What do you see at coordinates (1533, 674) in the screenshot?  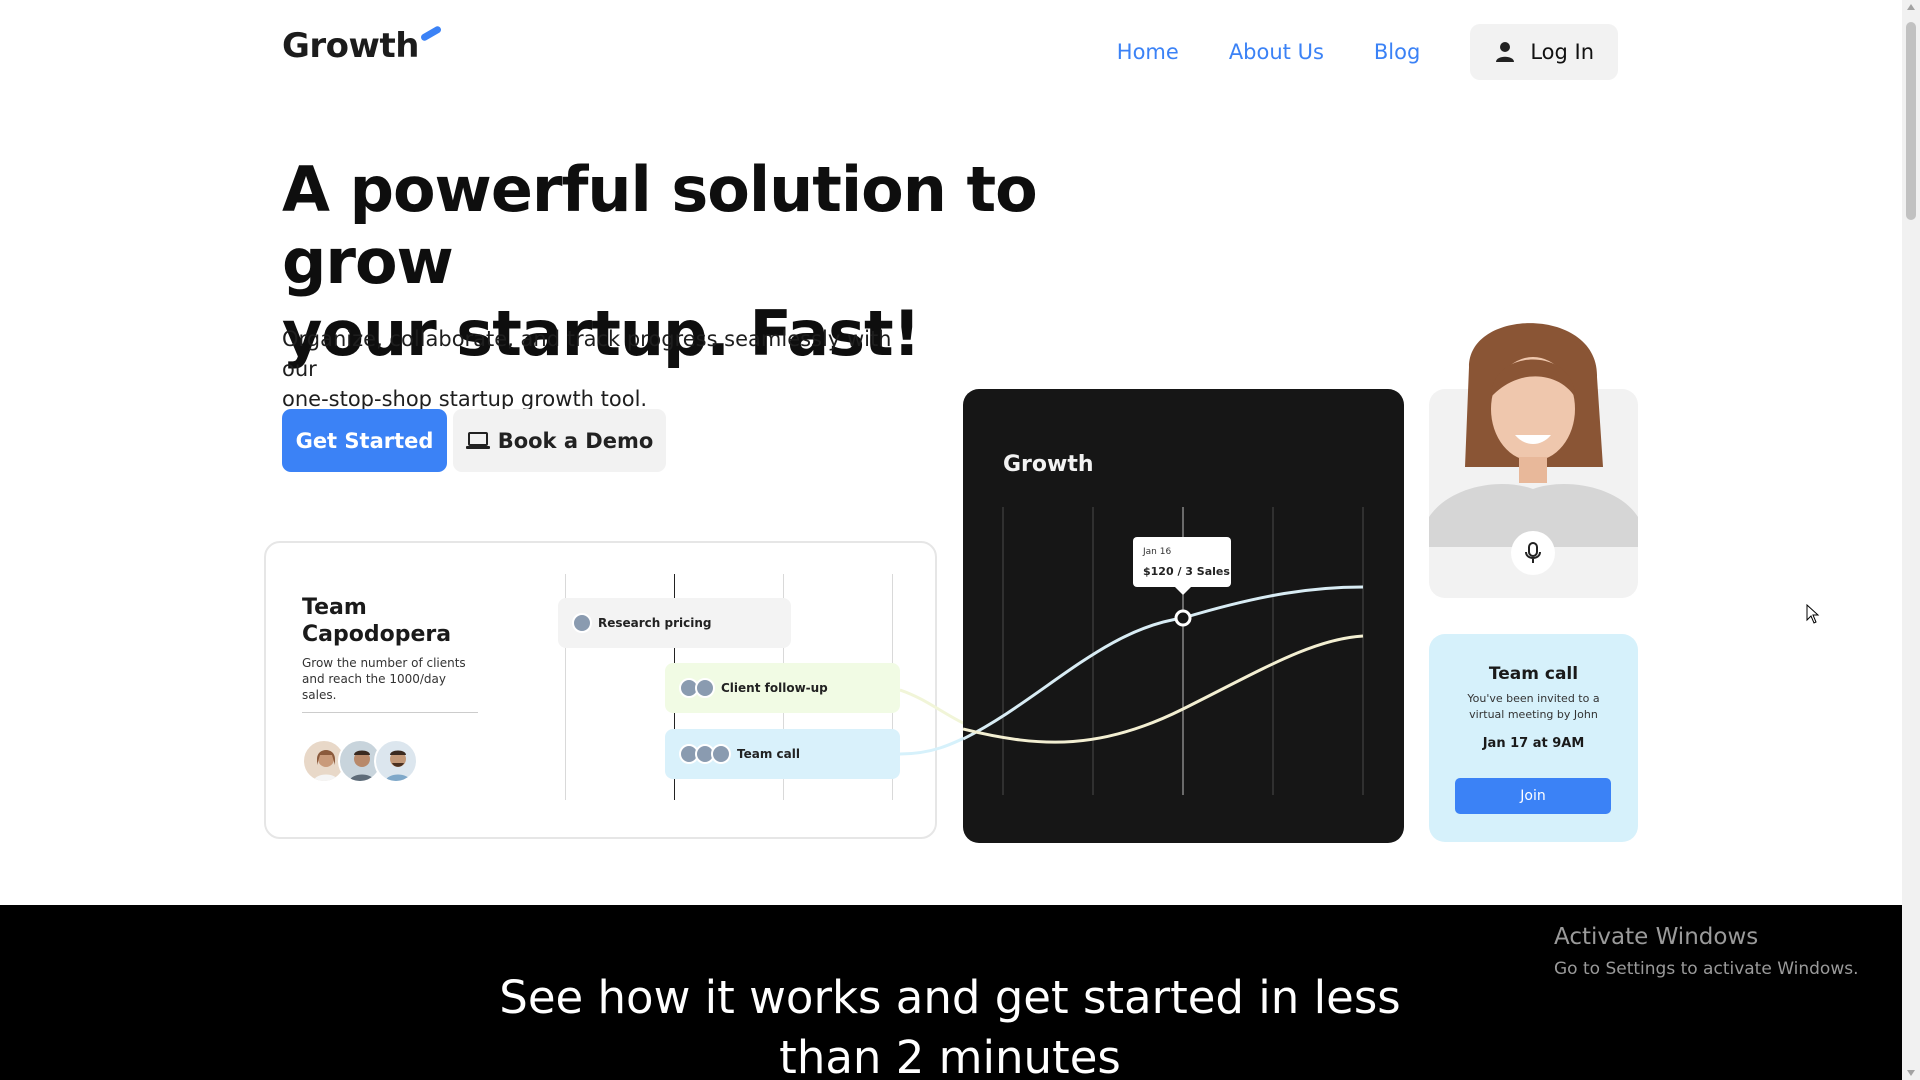 I see `call-title: Team call` at bounding box center [1533, 674].